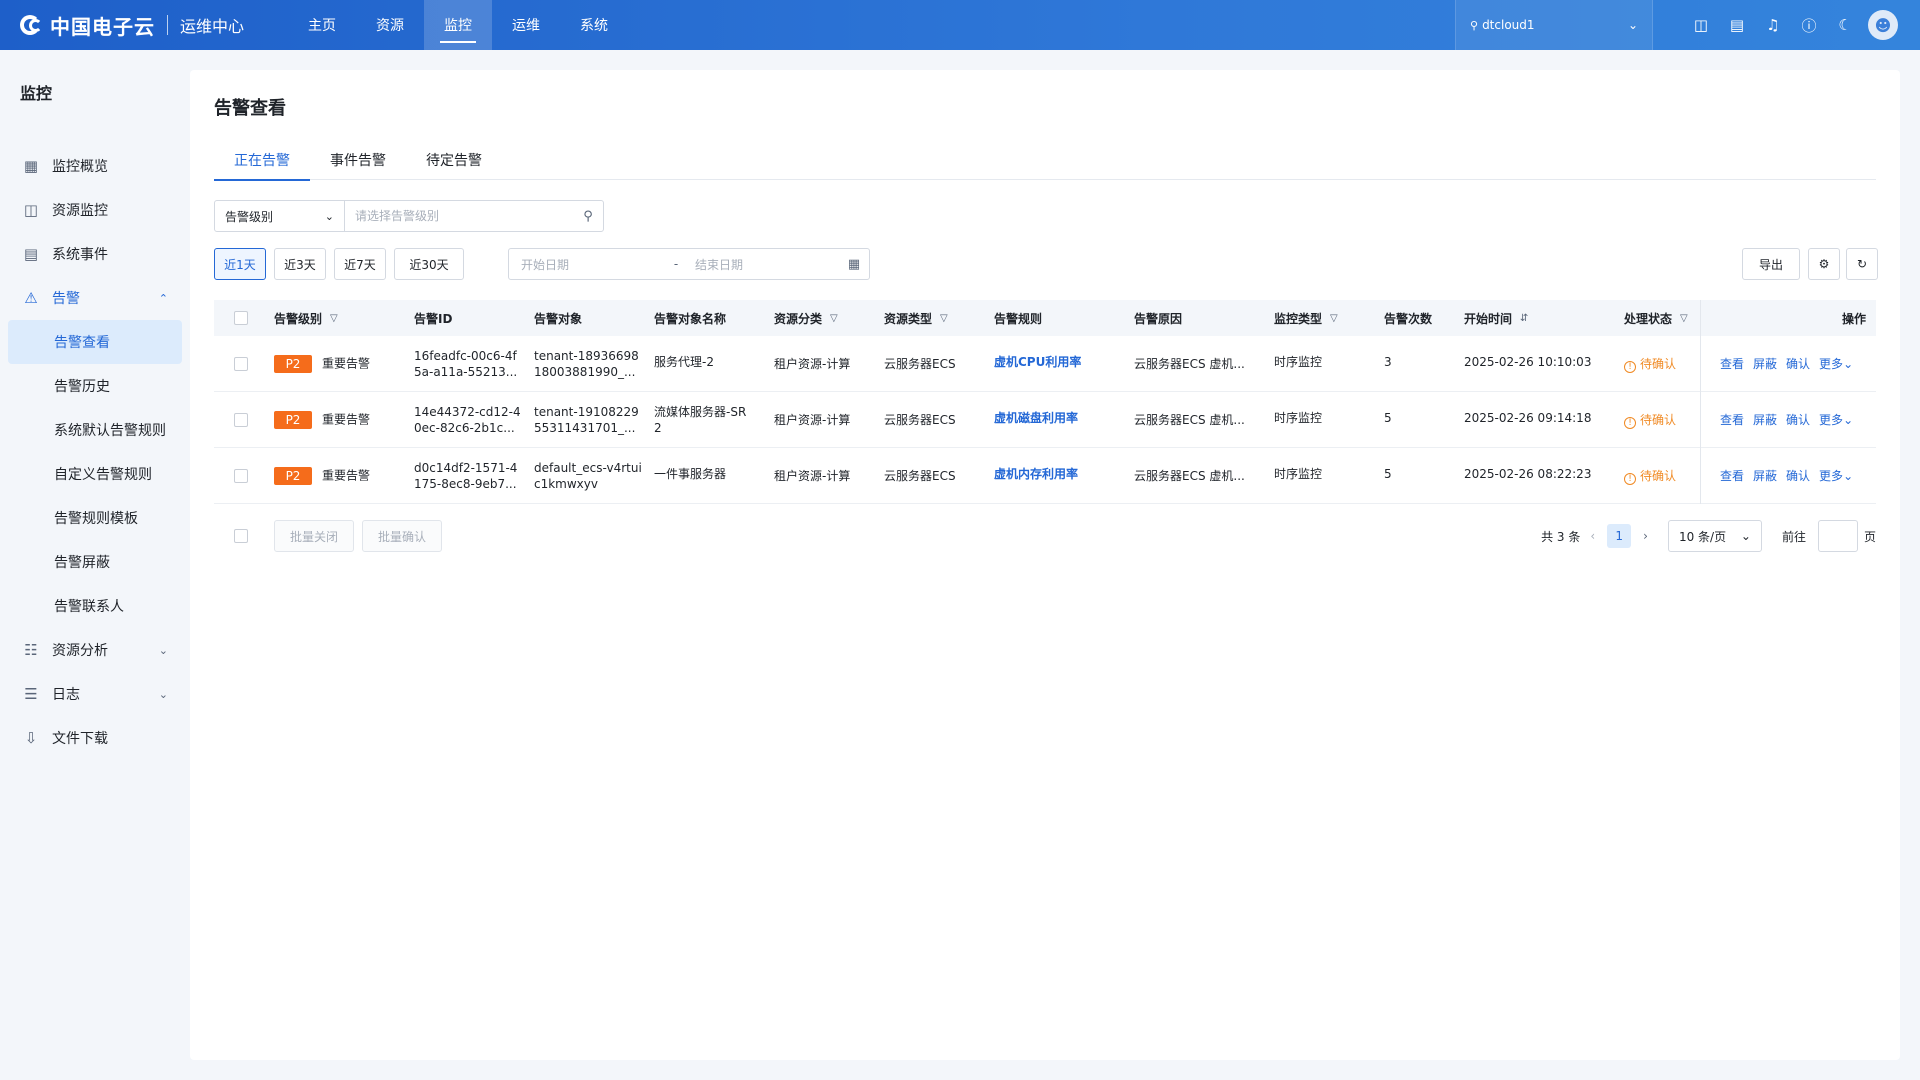  I want to click on refresh-icon: ↻, so click(1862, 264).